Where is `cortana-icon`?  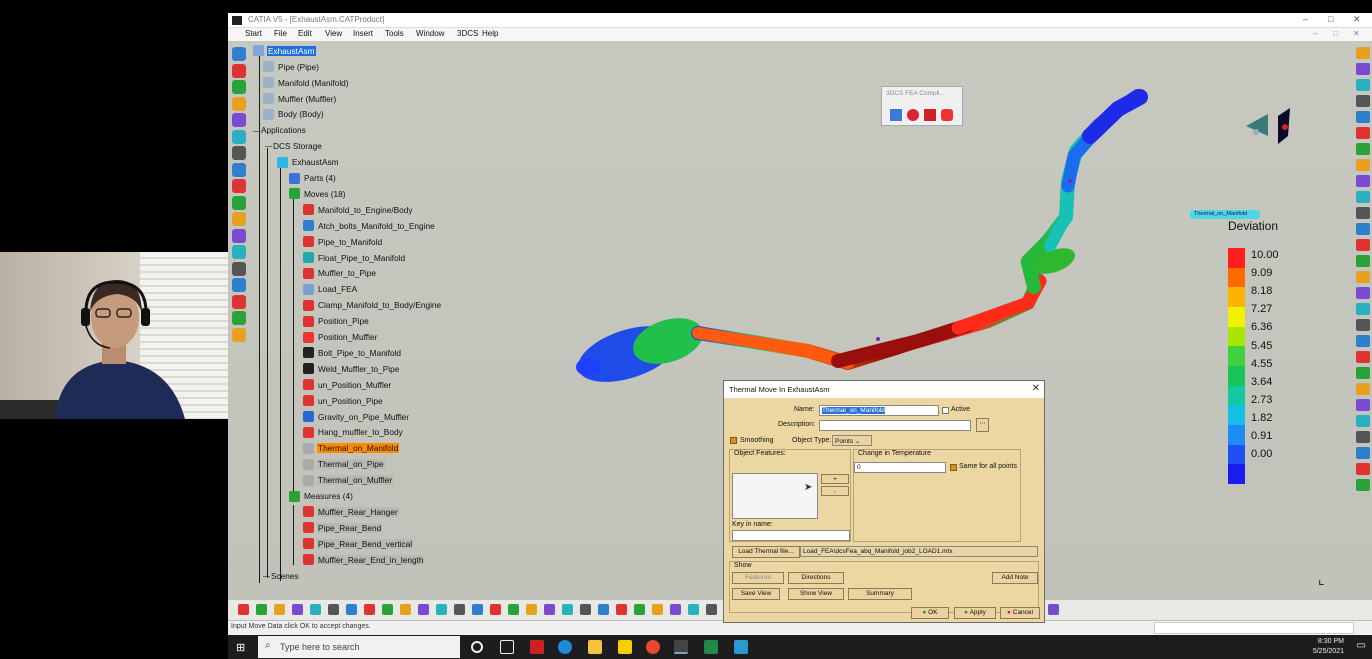
cortana-icon is located at coordinates (477, 647).